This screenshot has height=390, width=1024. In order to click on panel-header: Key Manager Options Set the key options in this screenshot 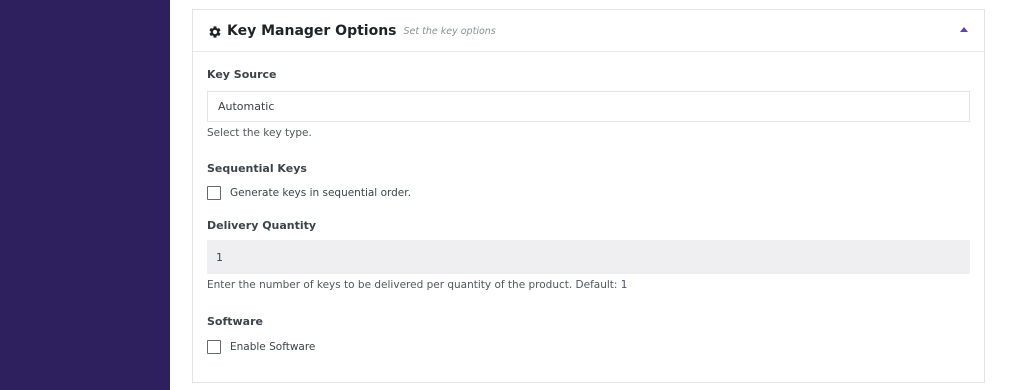, I will do `click(588, 31)`.